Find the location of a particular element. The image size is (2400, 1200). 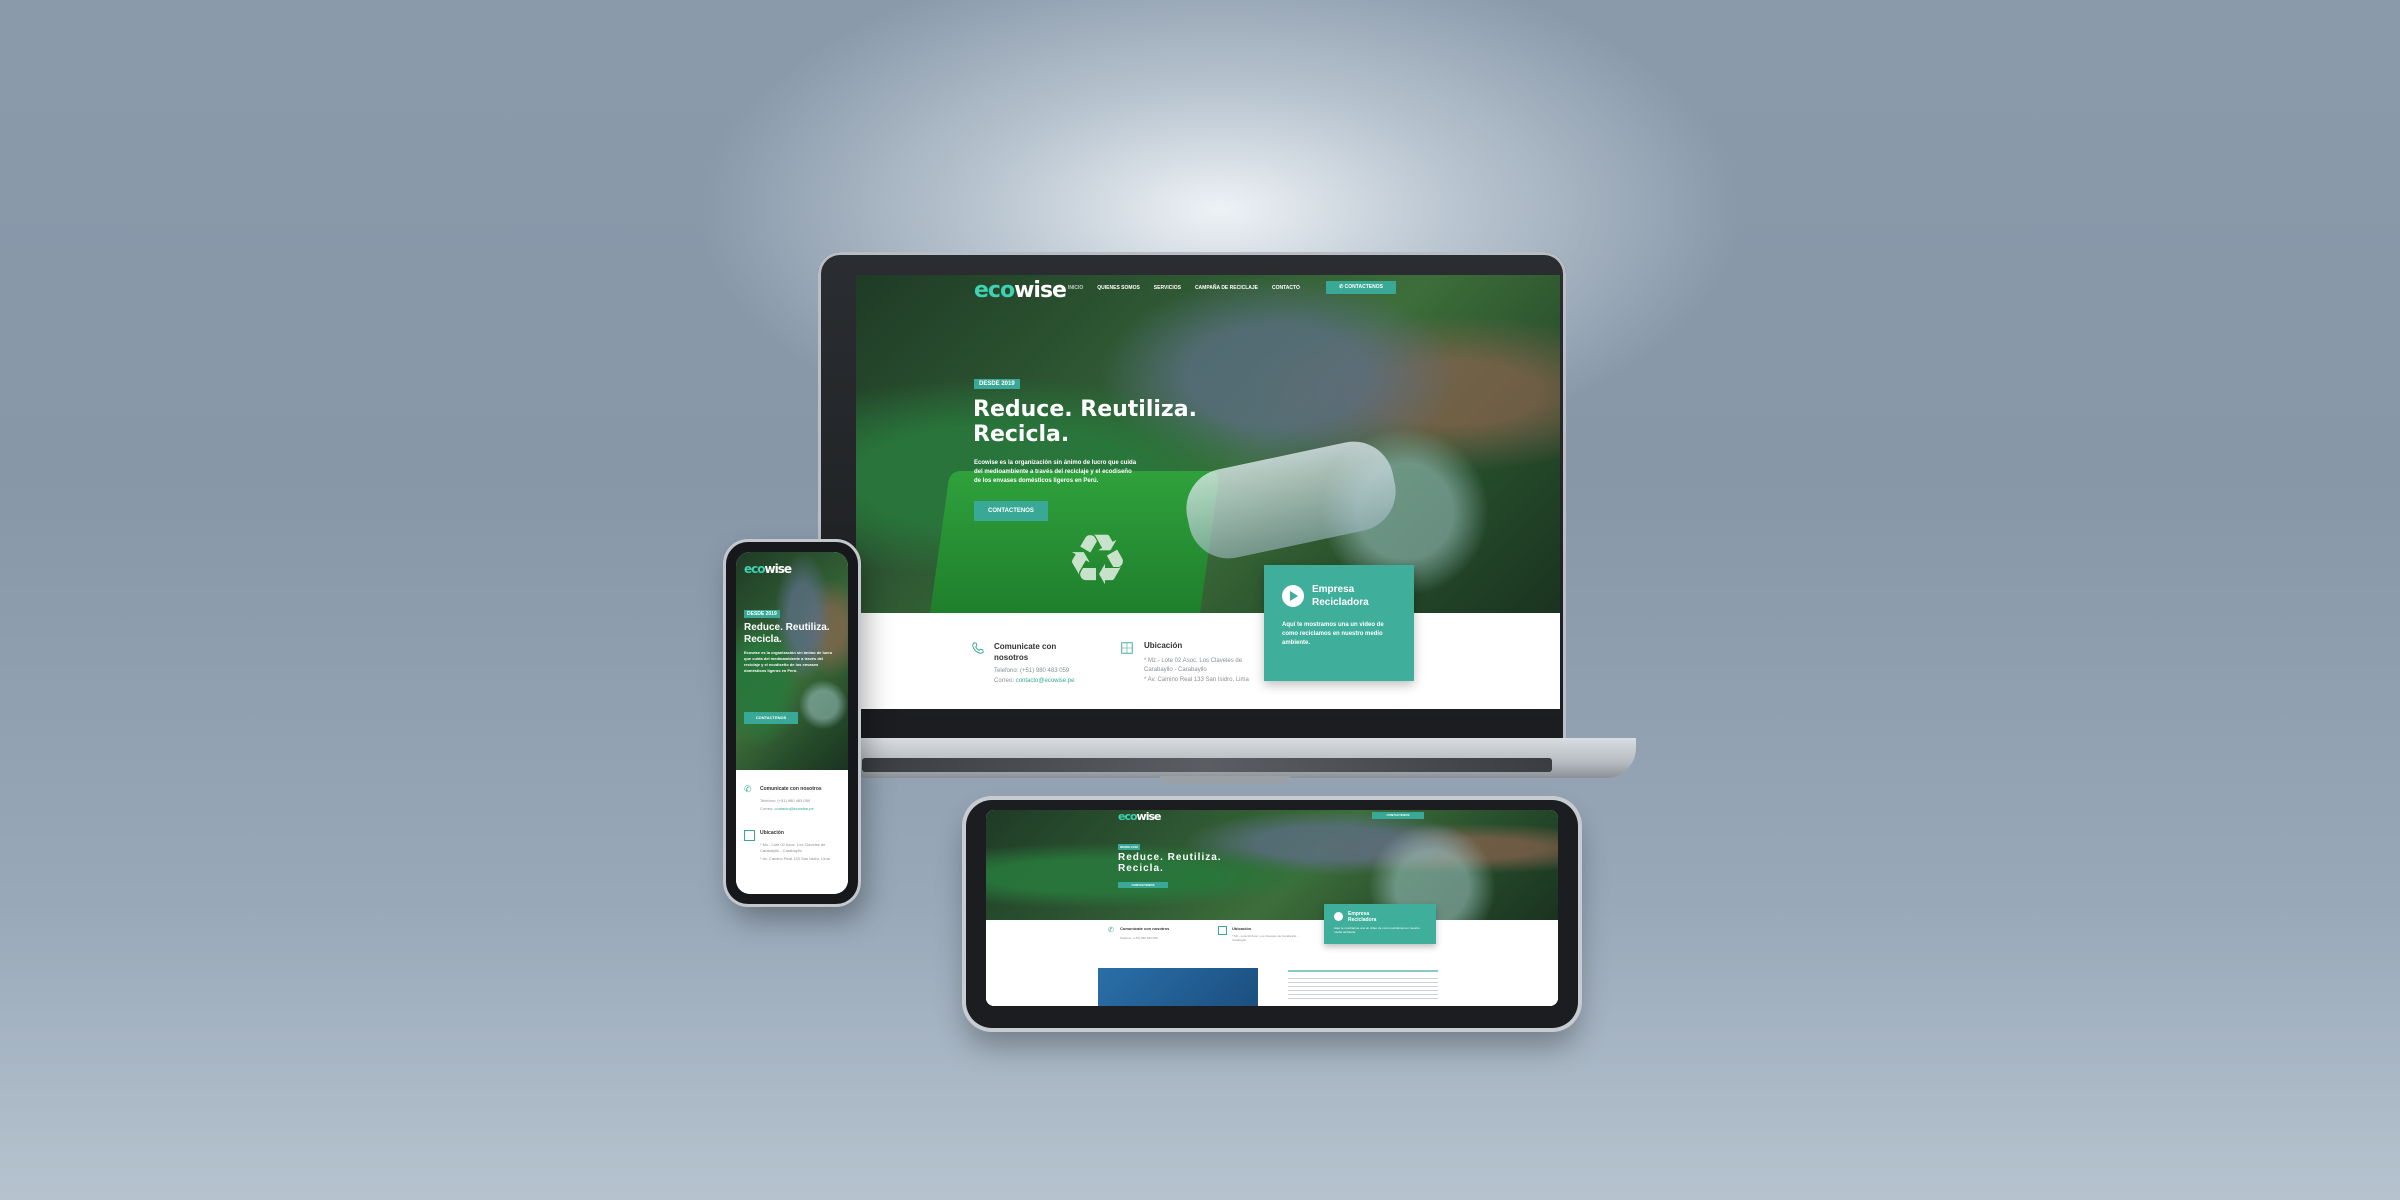

nav-item-campana: CAMPAÑA DE RECICLAJE is located at coordinates (1226, 288).